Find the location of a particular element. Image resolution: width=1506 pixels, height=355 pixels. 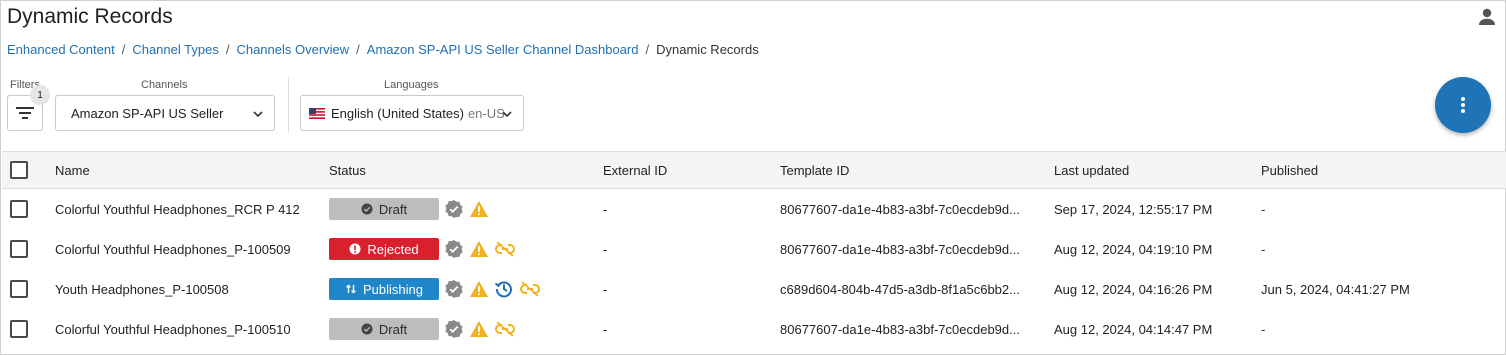

channel-select: Amazon SP-API US Seller is located at coordinates (165, 113).